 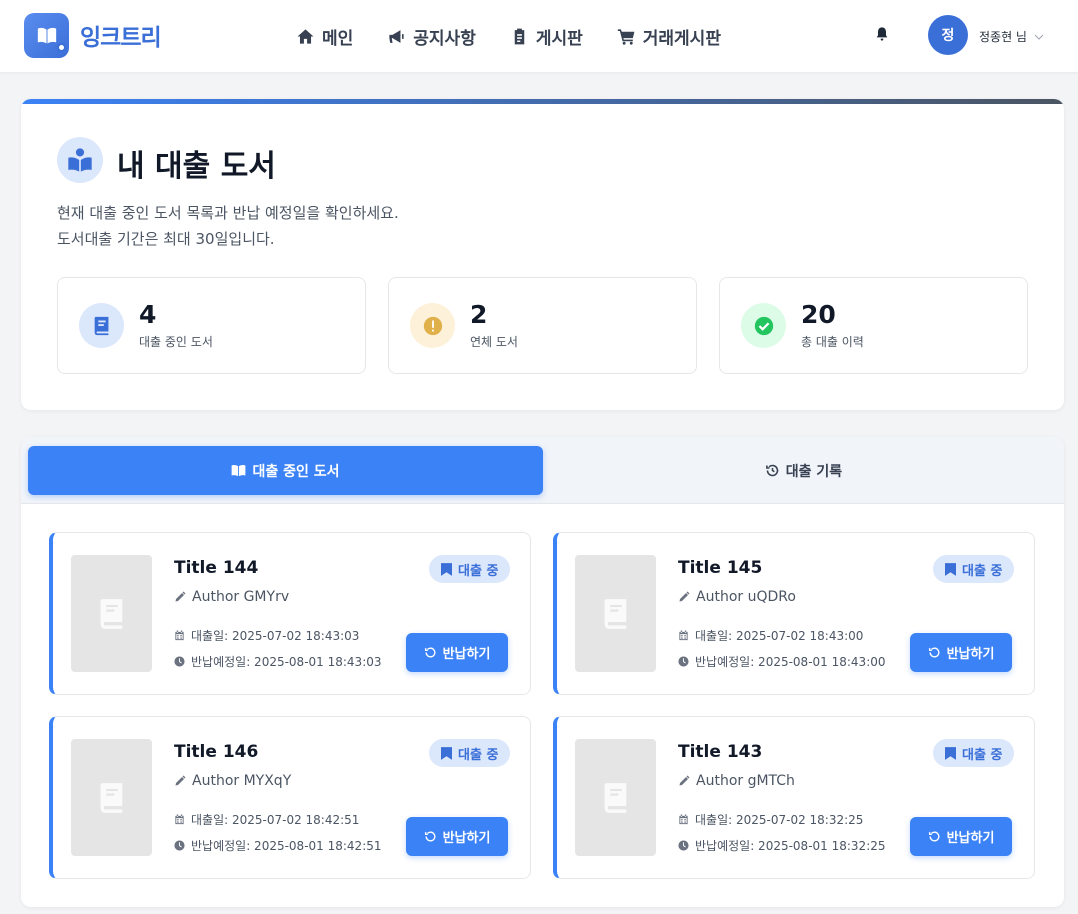 I want to click on loan-date: 대출일: 2025-07-02 18:42:51, so click(x=266, y=819).